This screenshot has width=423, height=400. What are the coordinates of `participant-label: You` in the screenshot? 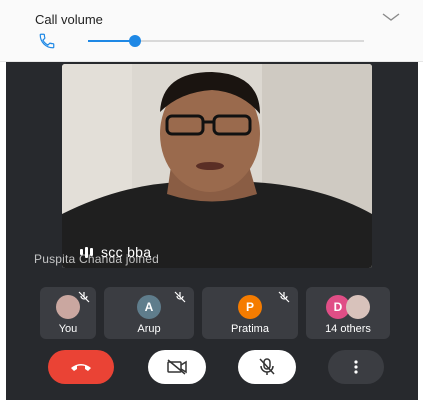 It's located at (68, 329).